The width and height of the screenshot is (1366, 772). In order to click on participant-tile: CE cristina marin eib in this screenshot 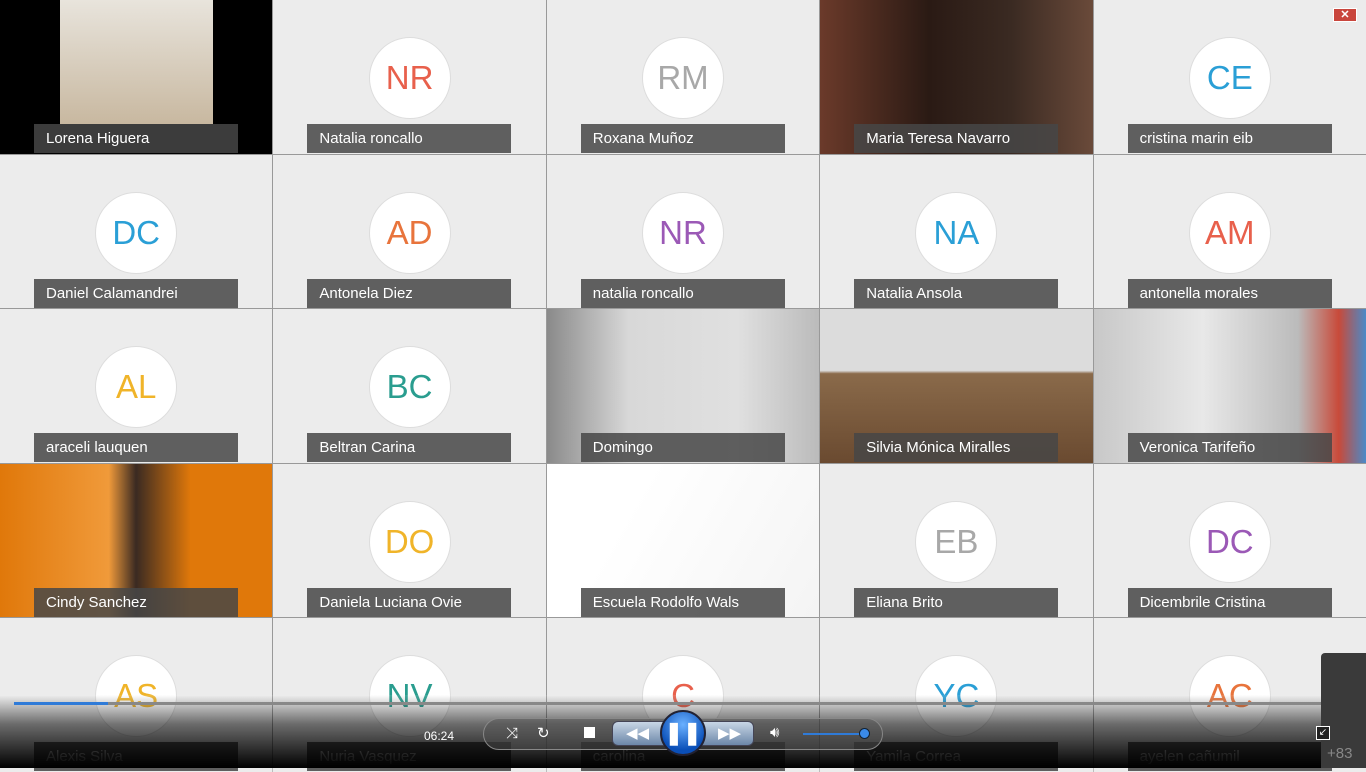, I will do `click(1229, 77)`.